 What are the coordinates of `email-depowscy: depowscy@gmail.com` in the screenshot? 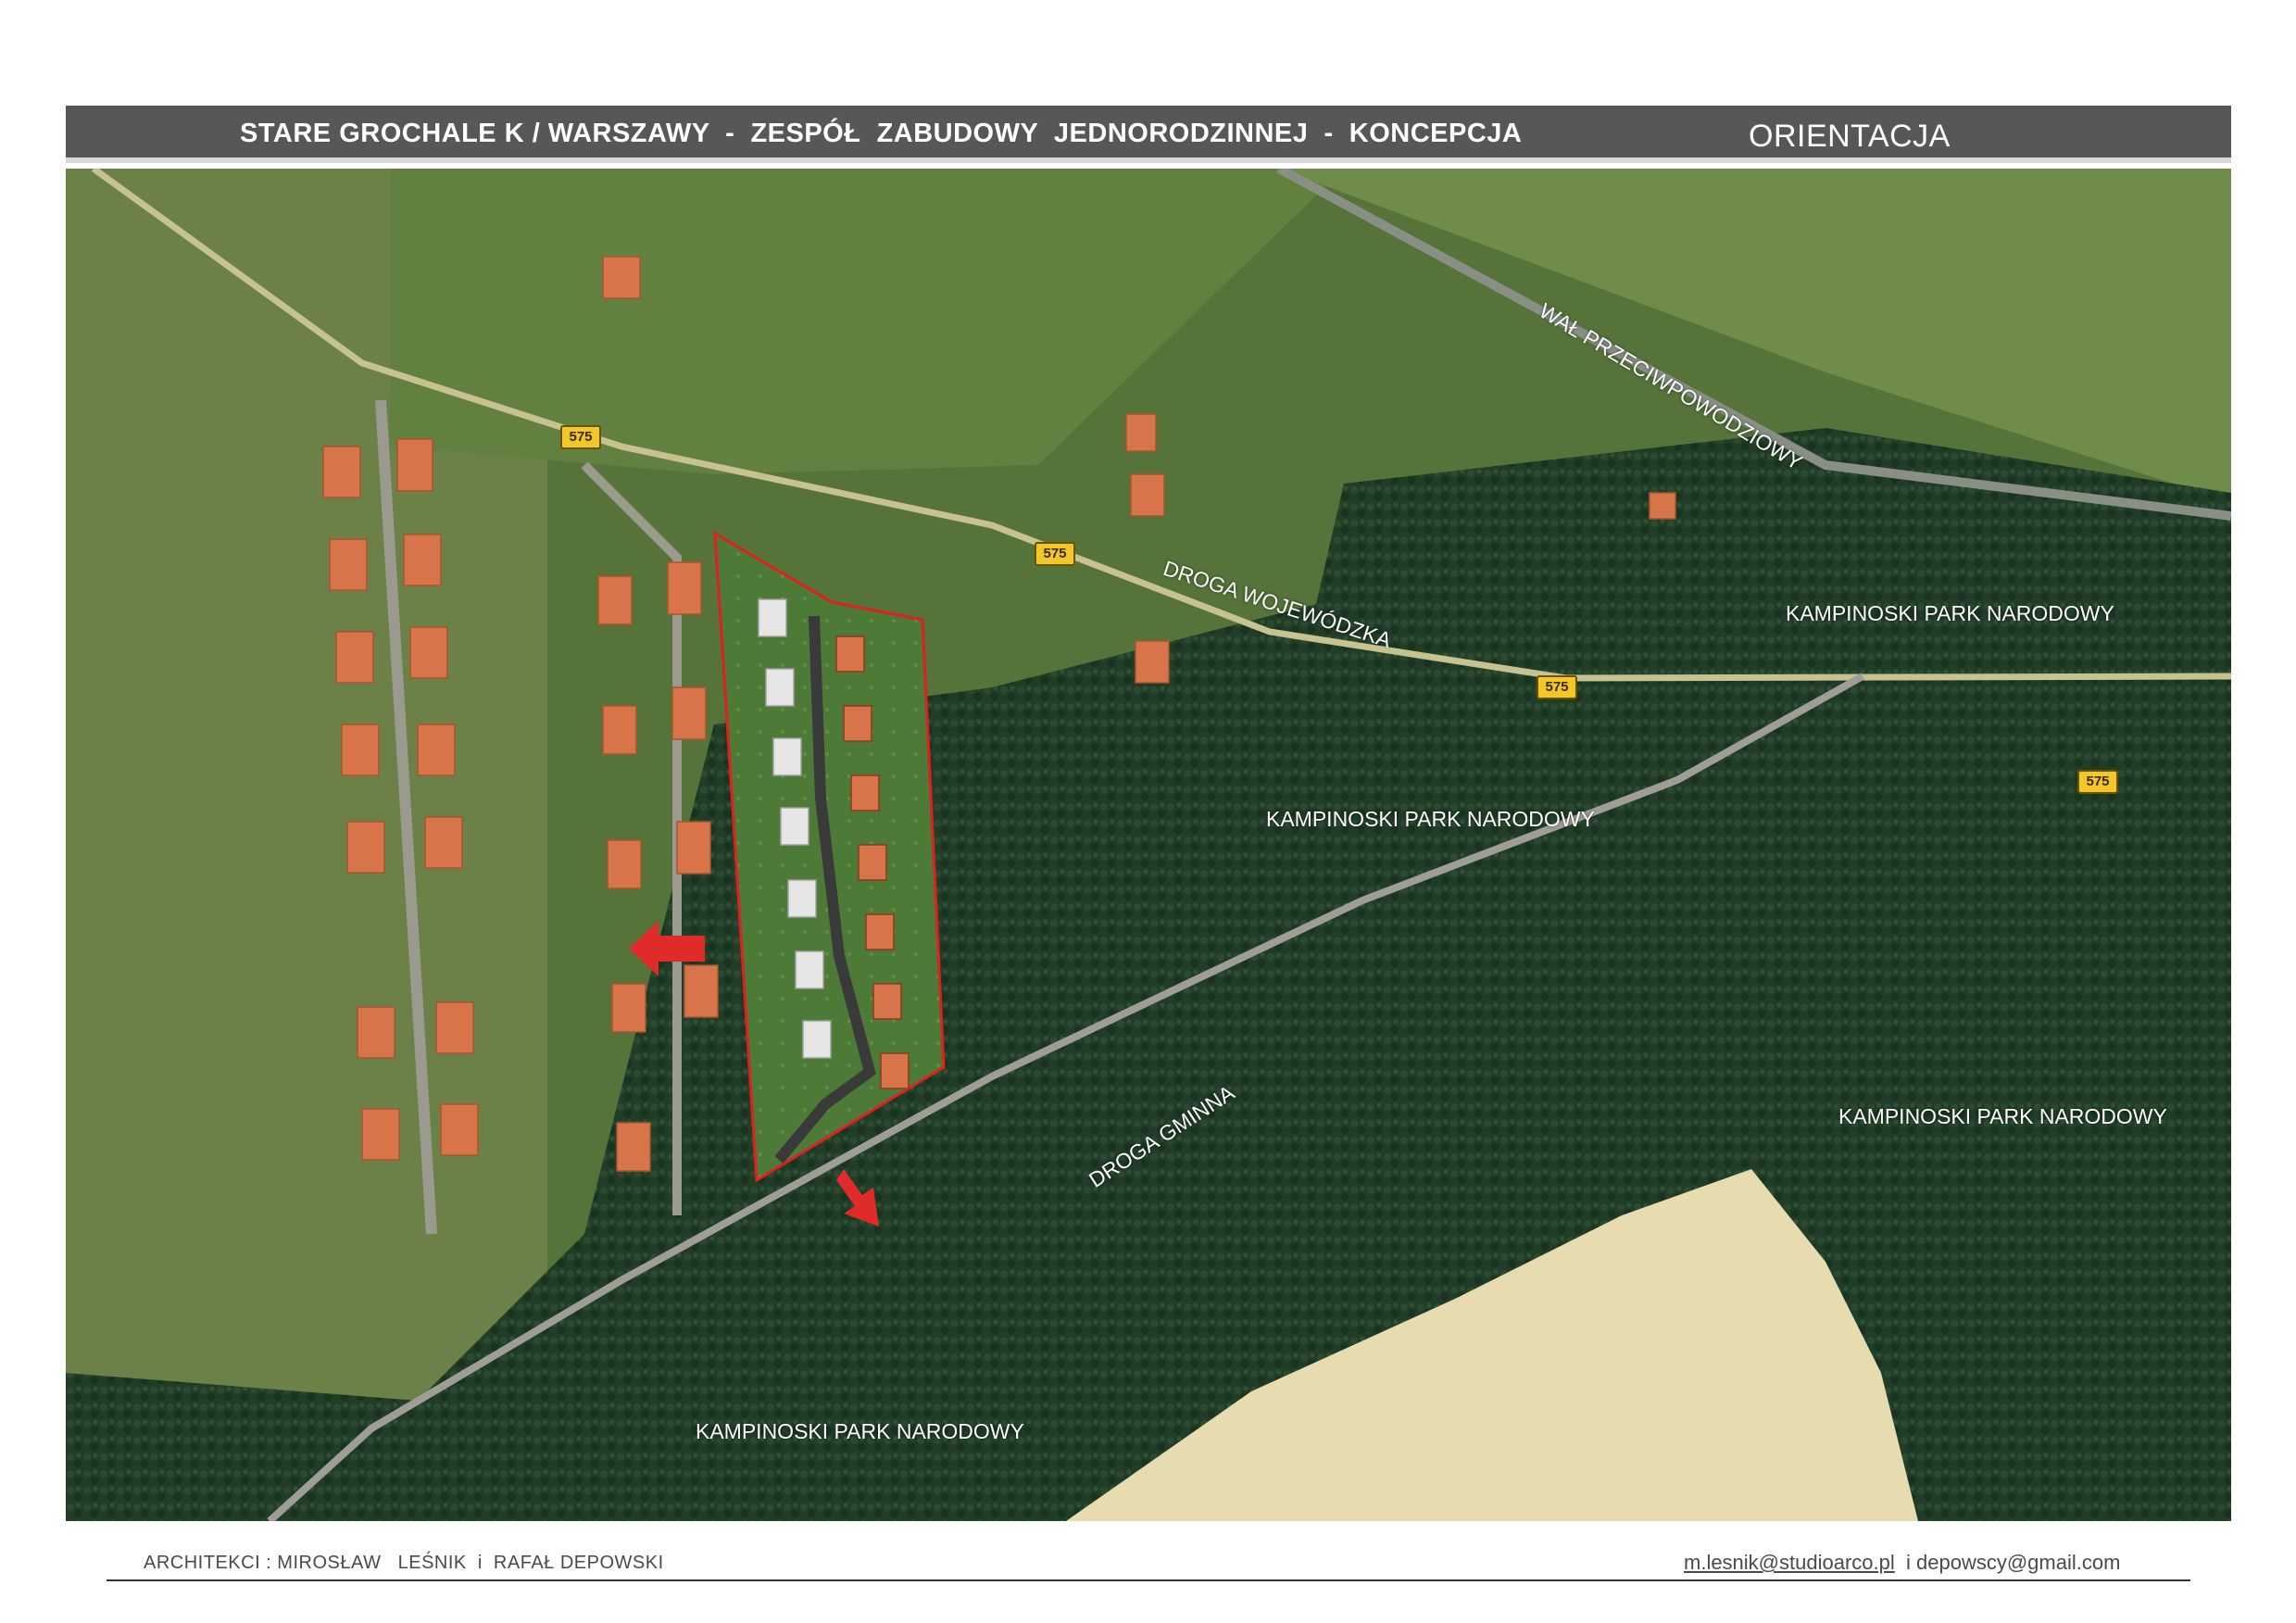 It's located at (2018, 1562).